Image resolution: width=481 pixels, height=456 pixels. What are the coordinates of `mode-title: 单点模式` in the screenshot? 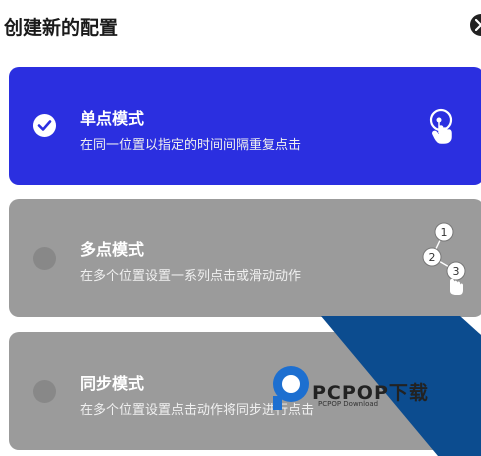 It's located at (112, 118).